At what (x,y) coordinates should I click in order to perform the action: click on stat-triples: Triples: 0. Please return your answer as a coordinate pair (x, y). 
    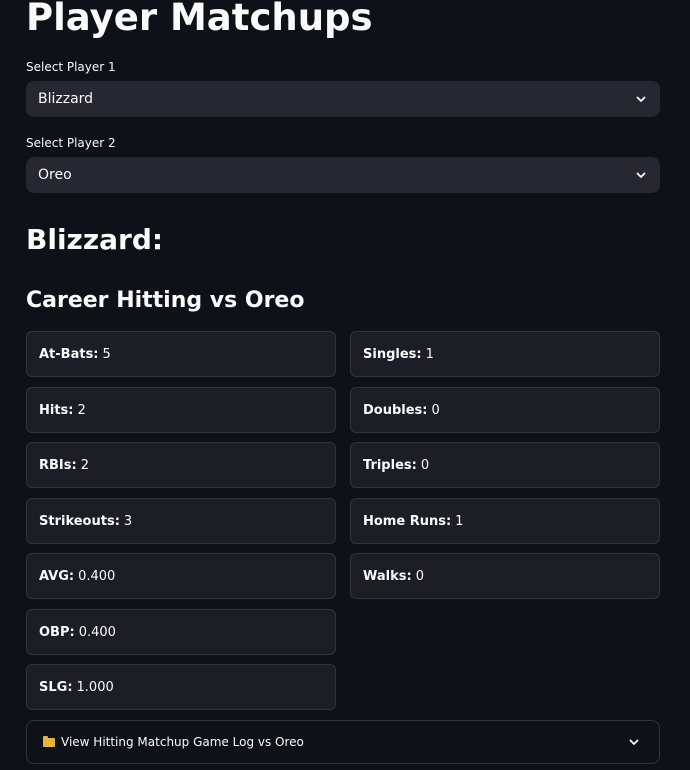
    Looking at the image, I should click on (505, 465).